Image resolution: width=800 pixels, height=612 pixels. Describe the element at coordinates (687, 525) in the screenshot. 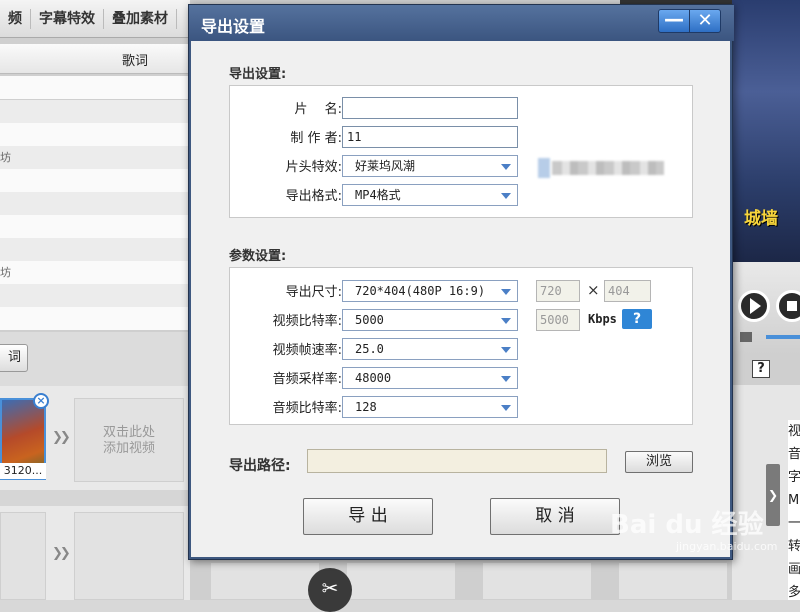

I see `watermark-logo: Bai du 经验` at that location.